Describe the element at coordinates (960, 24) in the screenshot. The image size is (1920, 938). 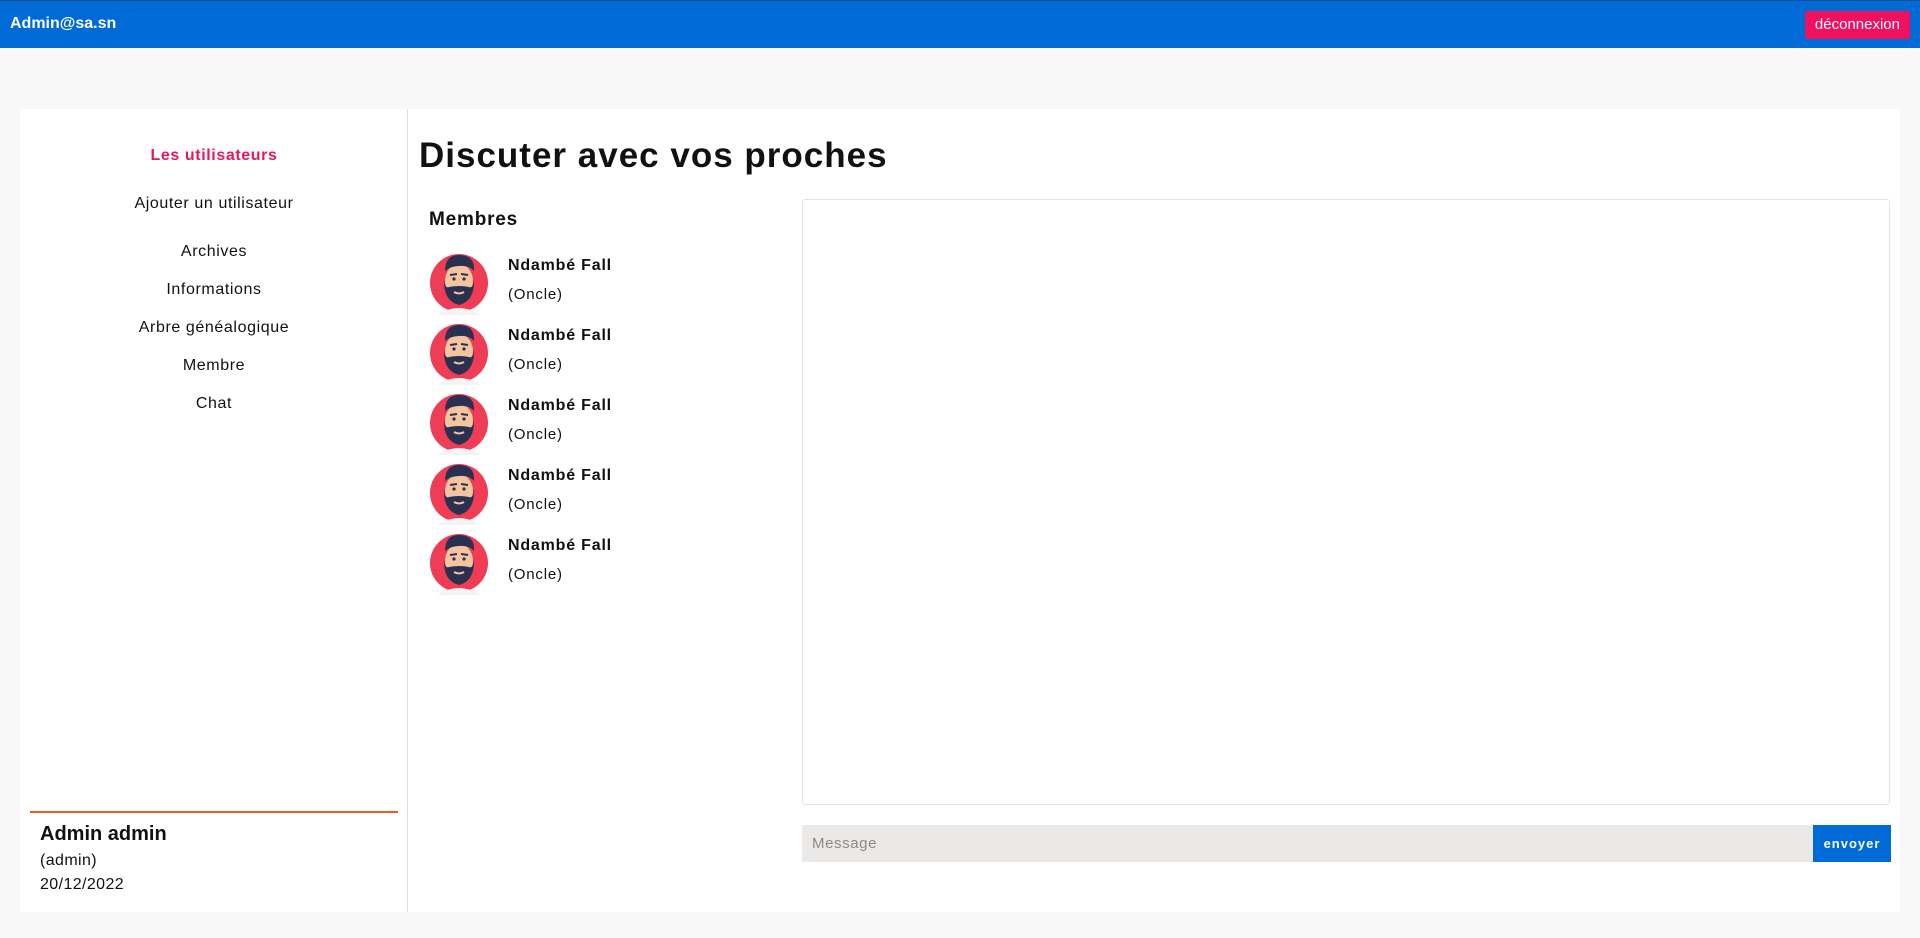
I see `top-navbar: Admin@sa.sn déconnexion` at that location.